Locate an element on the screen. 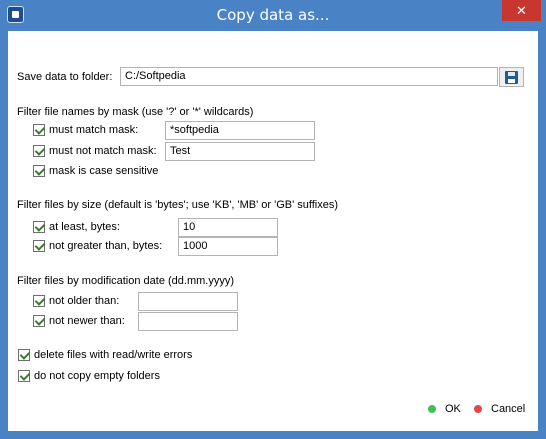  not-older-checkbox is located at coordinates (39, 301).